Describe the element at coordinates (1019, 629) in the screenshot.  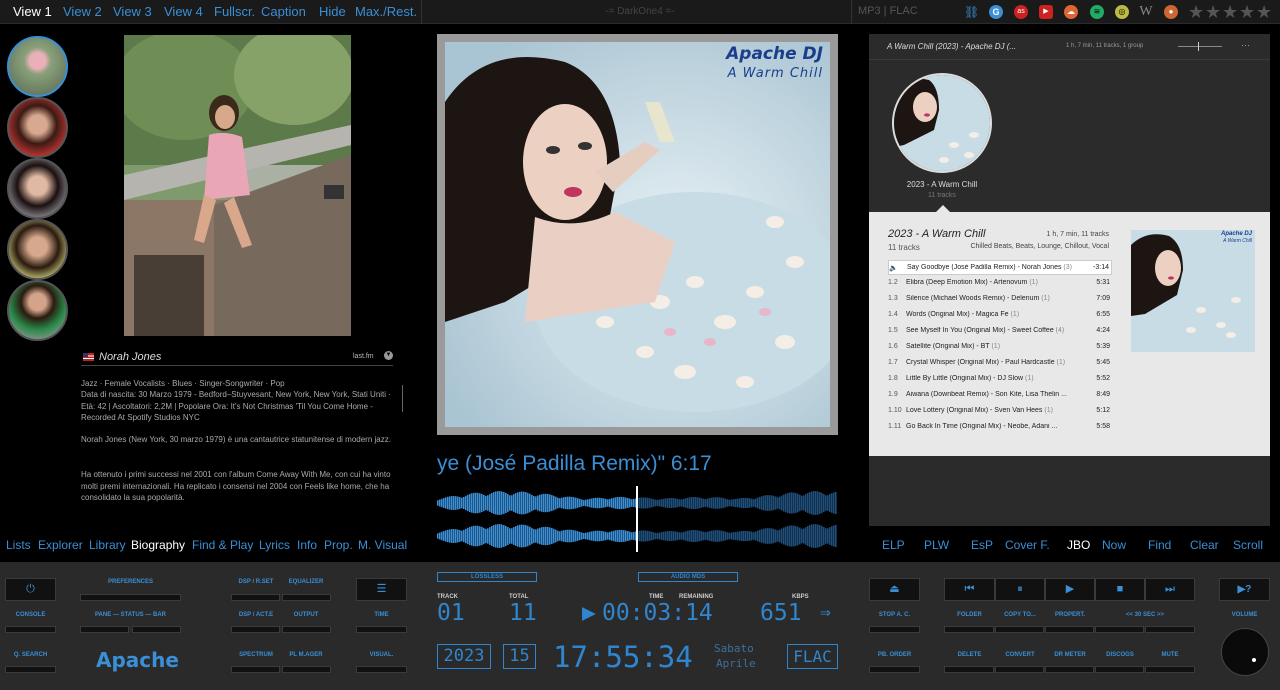
I see `copy-to-button` at that location.